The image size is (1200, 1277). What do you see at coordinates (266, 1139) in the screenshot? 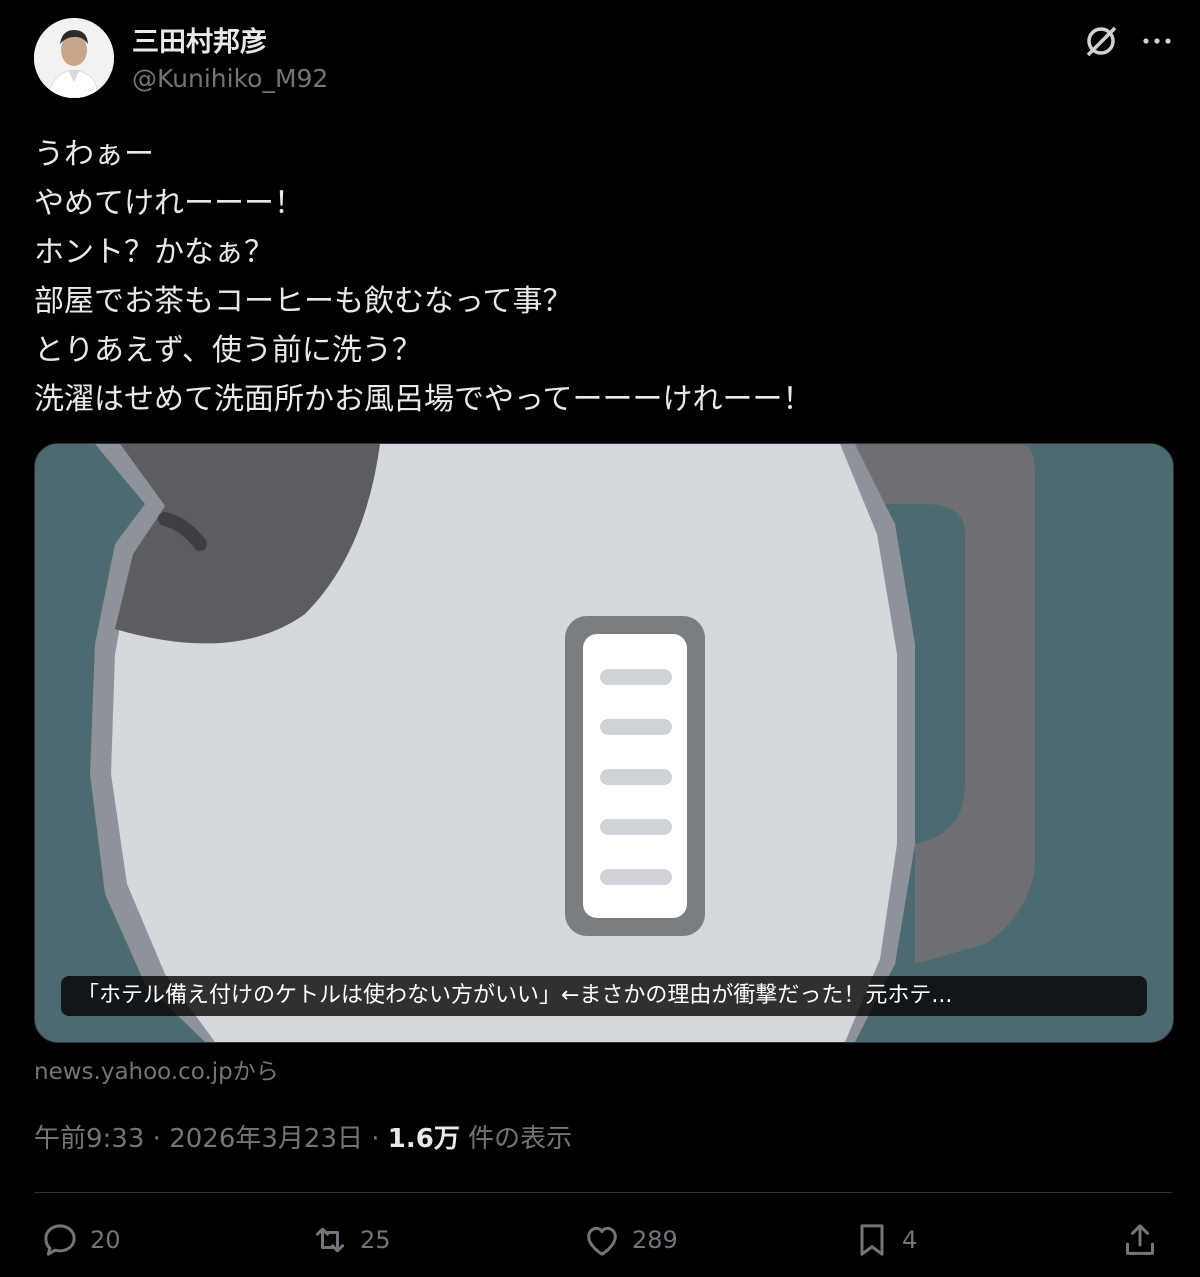
I see `tweet-date: 2026年3月23日` at bounding box center [266, 1139].